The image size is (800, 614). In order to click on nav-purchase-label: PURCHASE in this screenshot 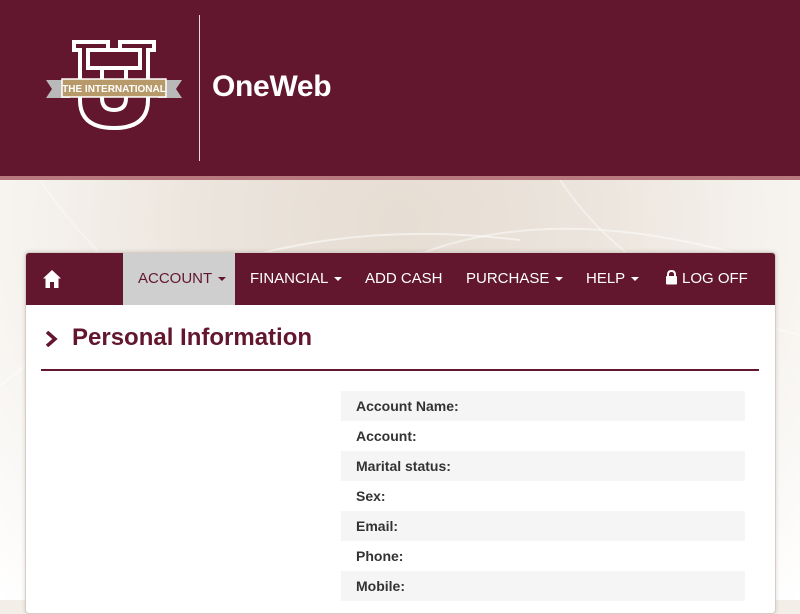, I will do `click(508, 278)`.